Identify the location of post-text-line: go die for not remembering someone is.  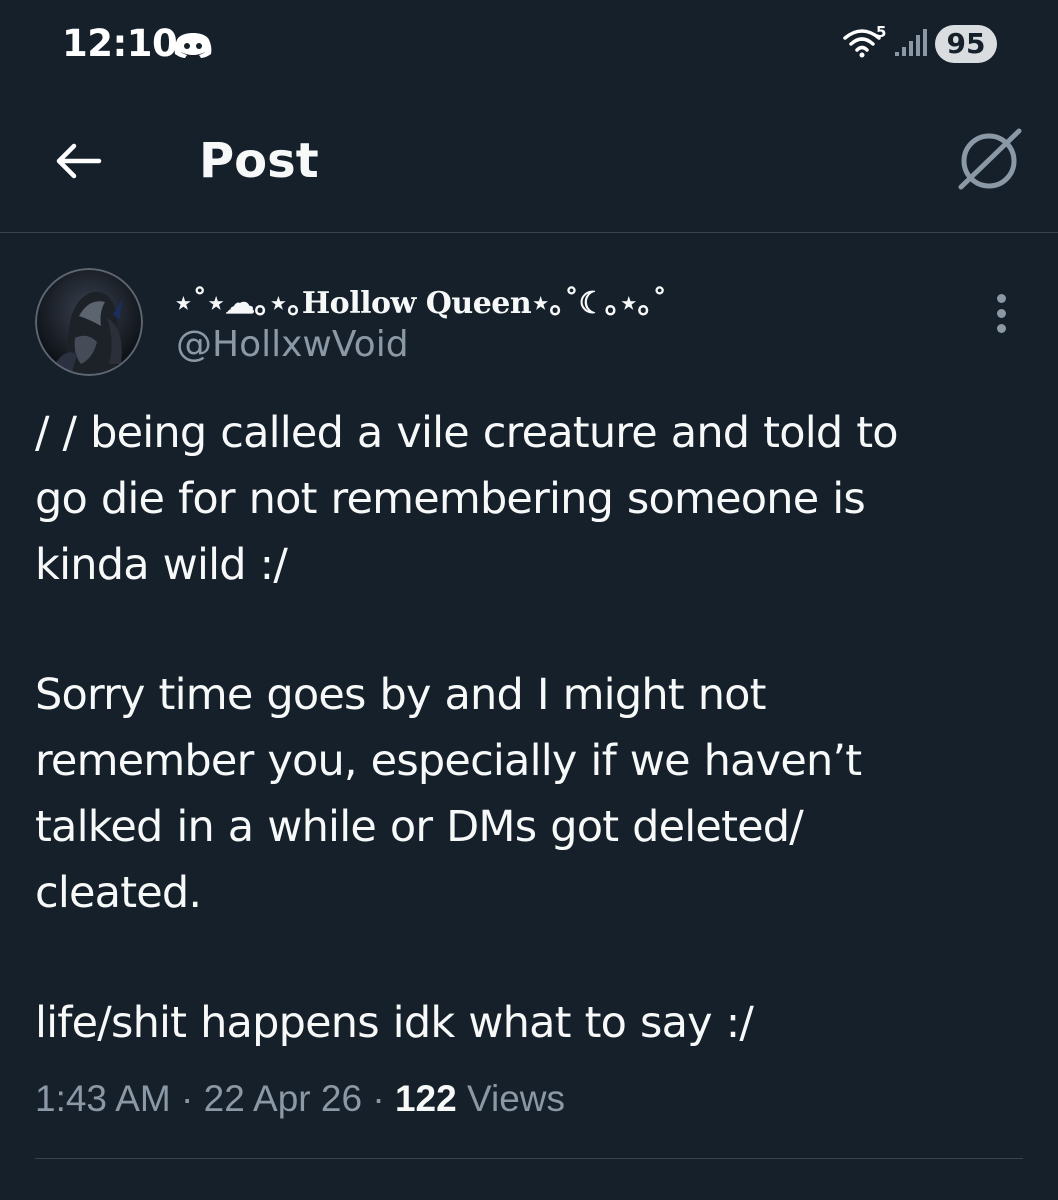
(450, 499).